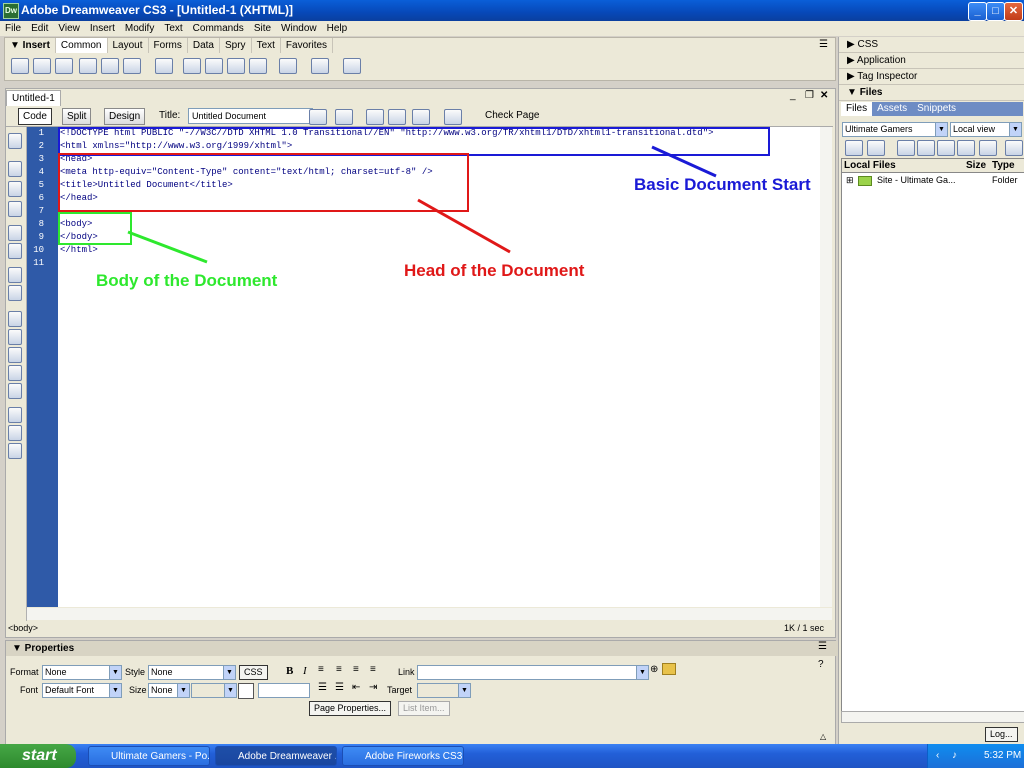  Describe the element at coordinates (494, 270) in the screenshot. I see `head-annotation: Head of the Document` at that location.